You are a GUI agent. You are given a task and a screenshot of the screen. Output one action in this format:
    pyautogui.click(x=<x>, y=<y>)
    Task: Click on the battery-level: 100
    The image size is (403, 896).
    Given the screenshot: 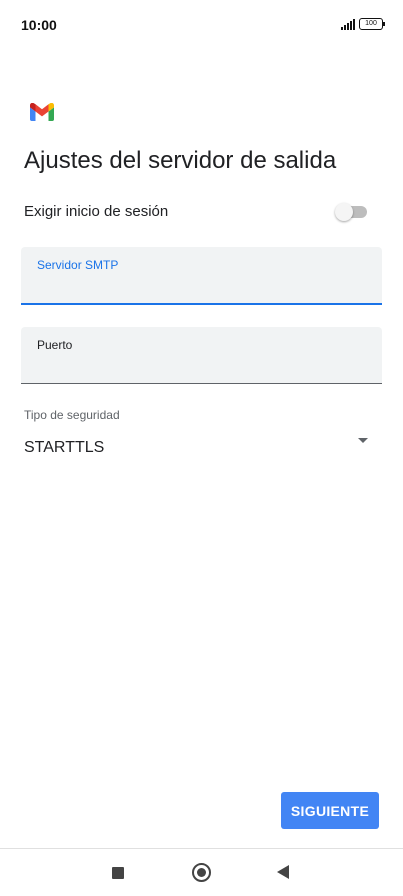 What is the action you would take?
    pyautogui.click(x=371, y=23)
    